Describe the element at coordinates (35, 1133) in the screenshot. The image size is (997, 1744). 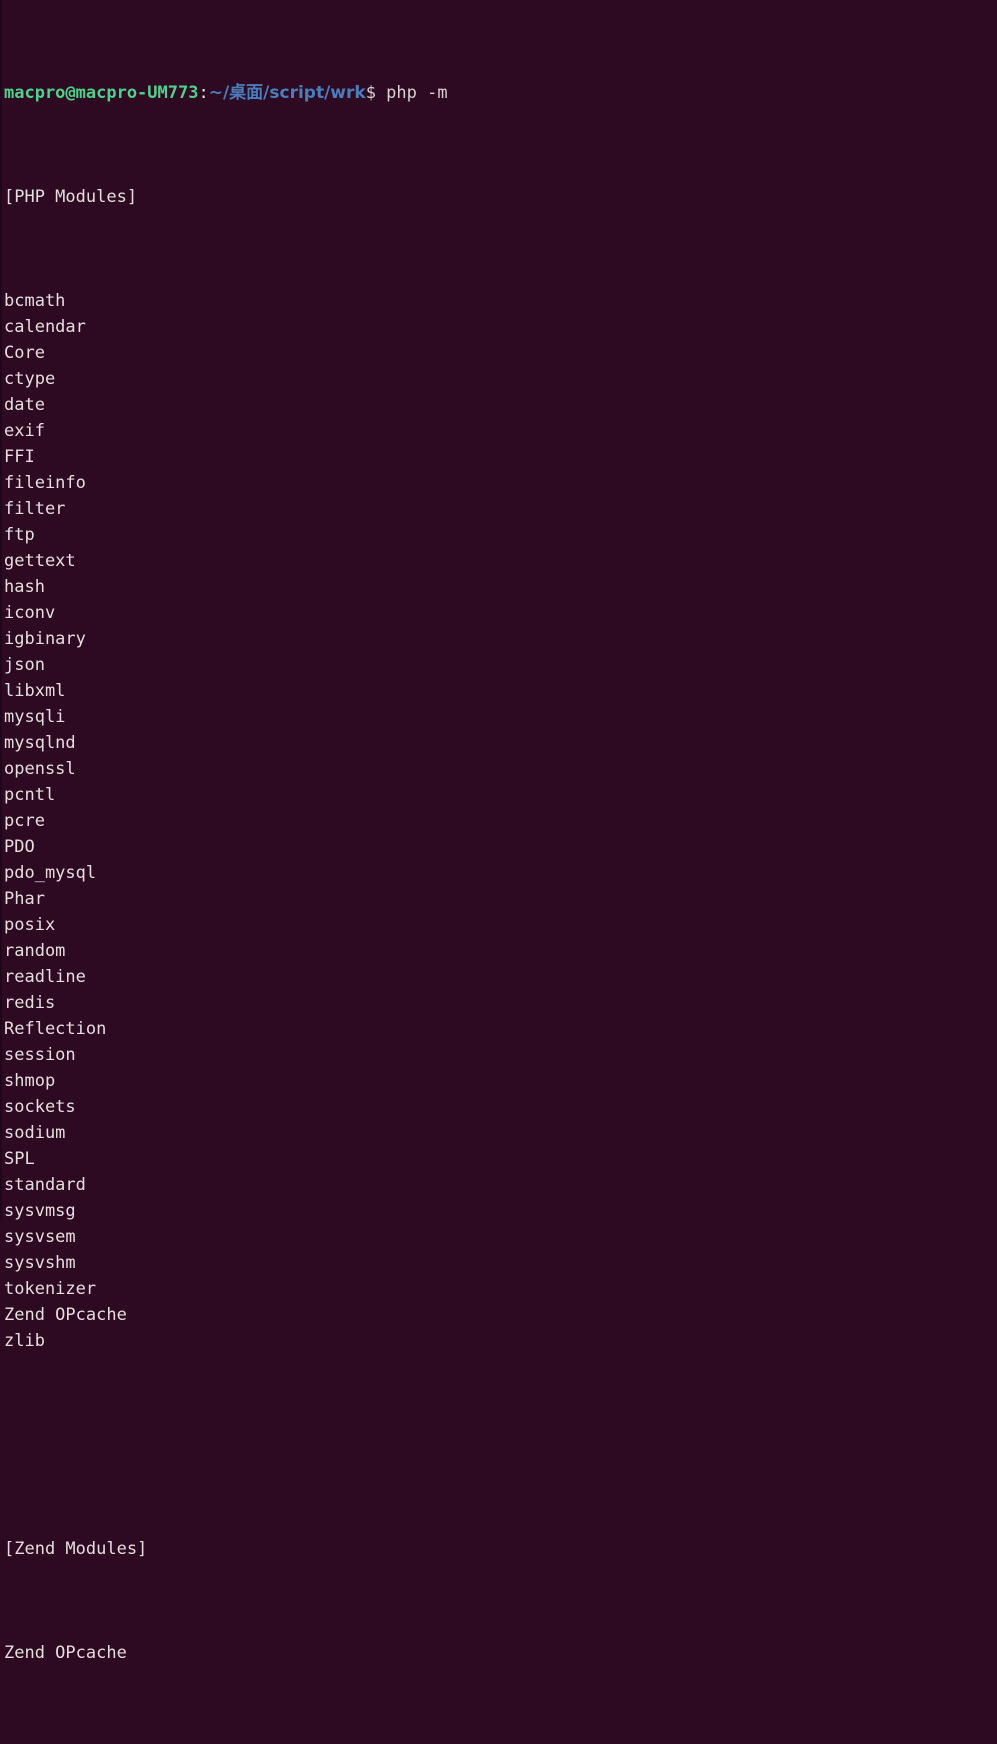
I see `php-module-item: sodium` at that location.